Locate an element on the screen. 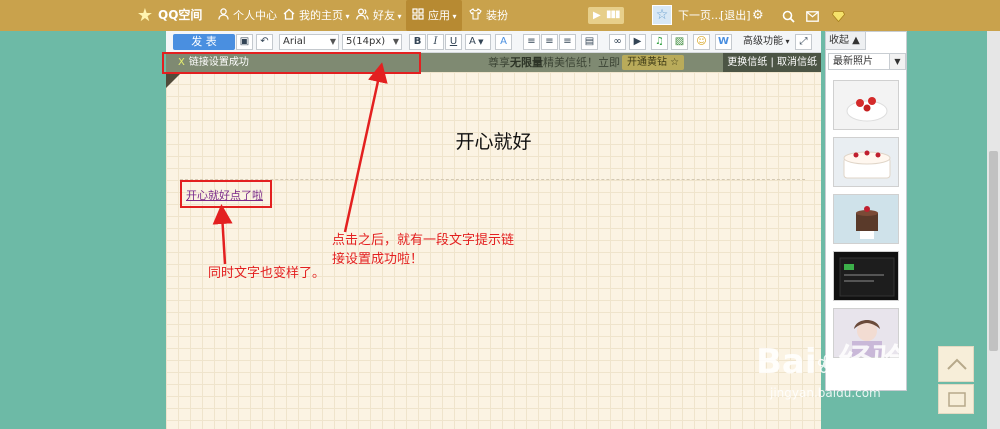 The height and width of the screenshot is (429, 1000). arrow-to-notice is located at coordinates (365, 147).